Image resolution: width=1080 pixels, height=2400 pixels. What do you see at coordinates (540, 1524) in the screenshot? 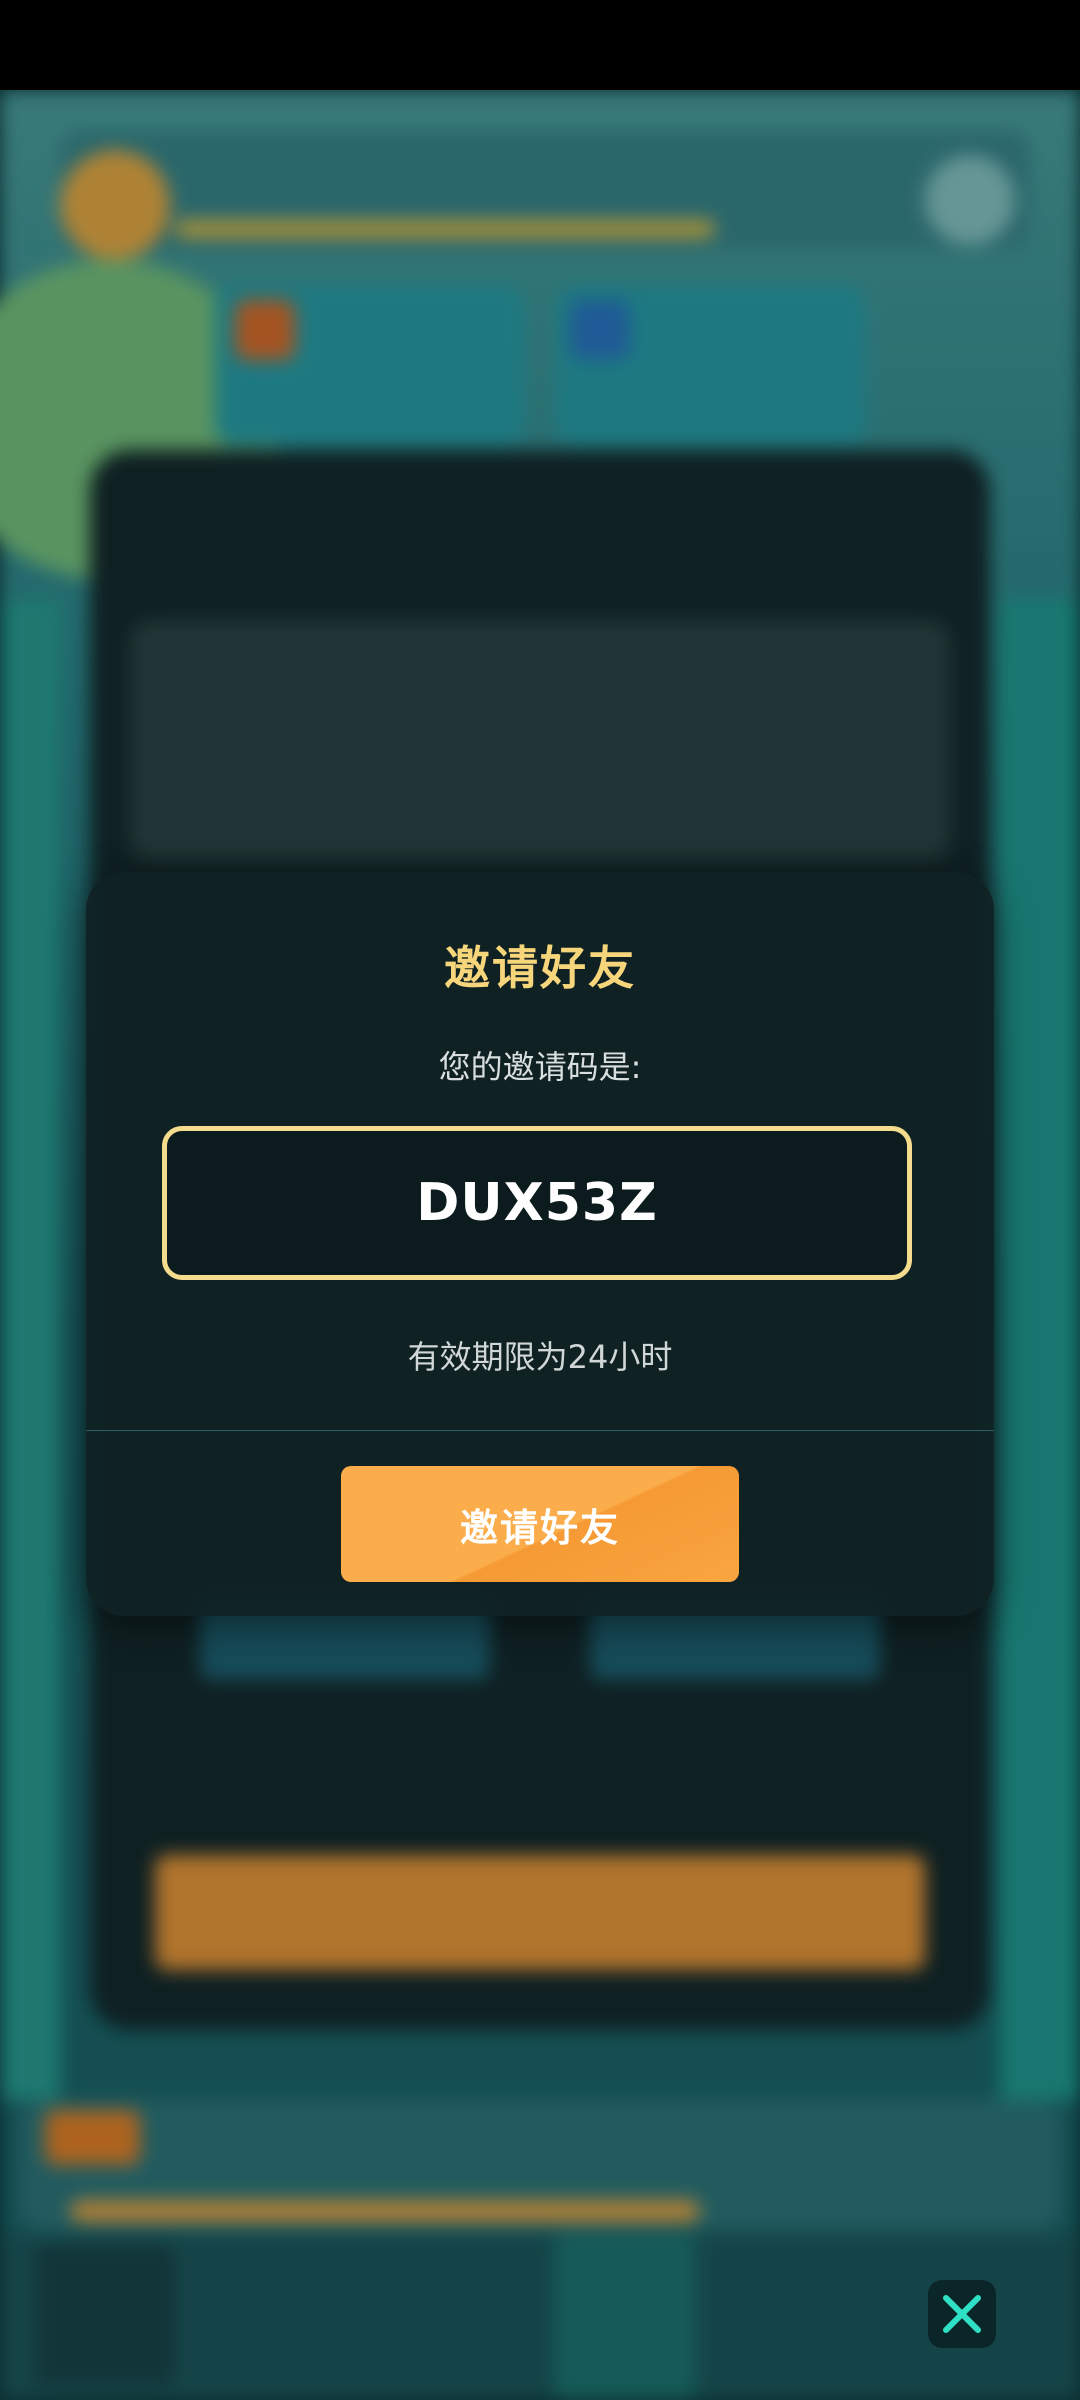
I see `invite-friend-button: 邀请好友` at bounding box center [540, 1524].